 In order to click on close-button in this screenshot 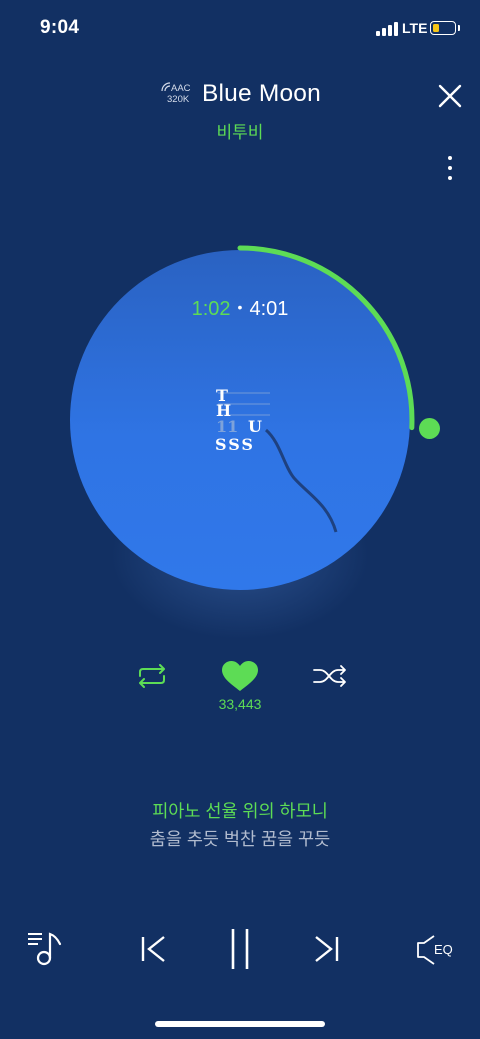, I will do `click(450, 96)`.